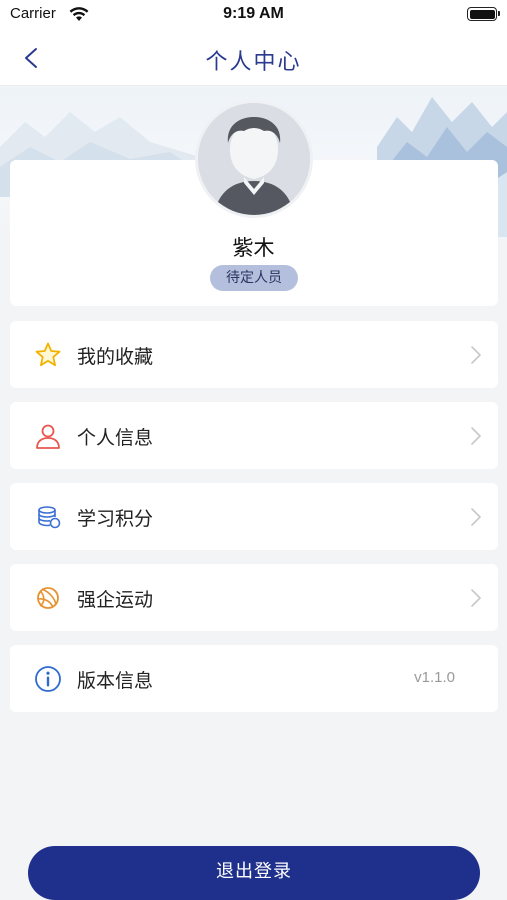  What do you see at coordinates (253, 62) in the screenshot?
I see `page-title: 个人中心` at bounding box center [253, 62].